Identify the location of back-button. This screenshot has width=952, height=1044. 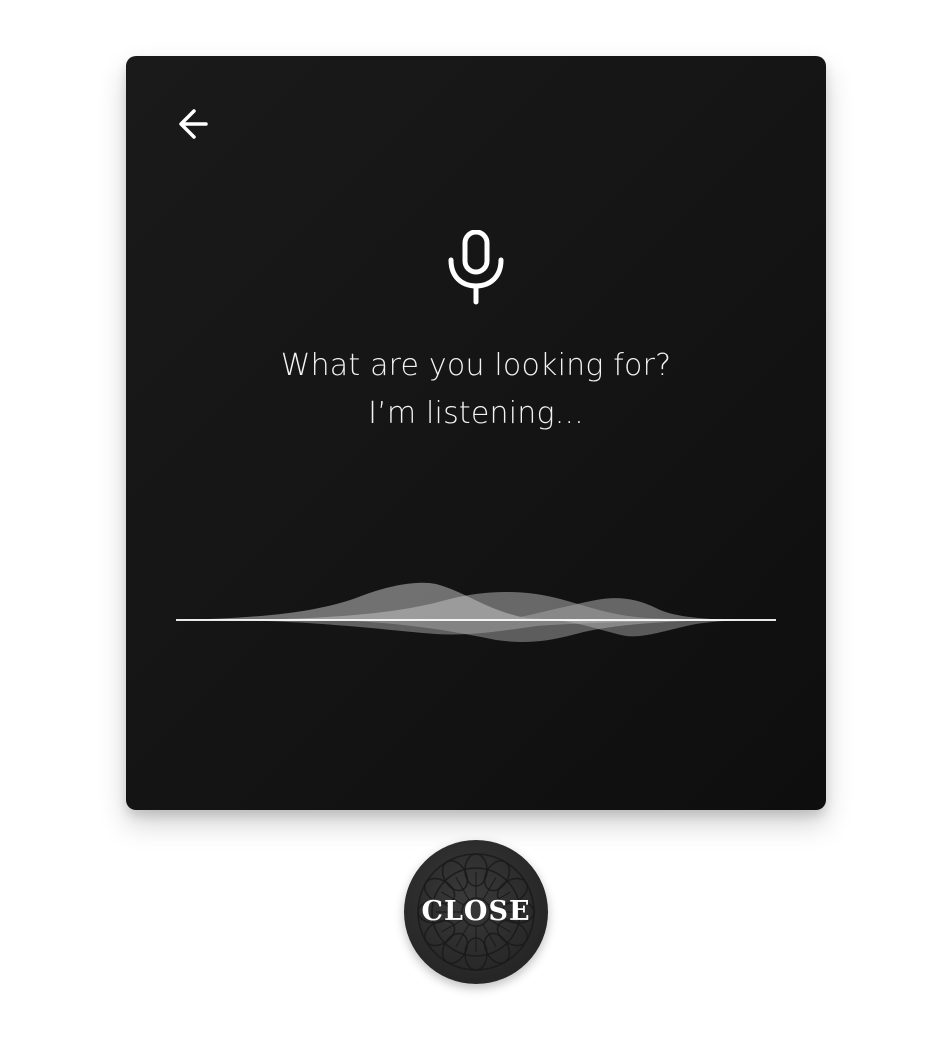
(194, 124).